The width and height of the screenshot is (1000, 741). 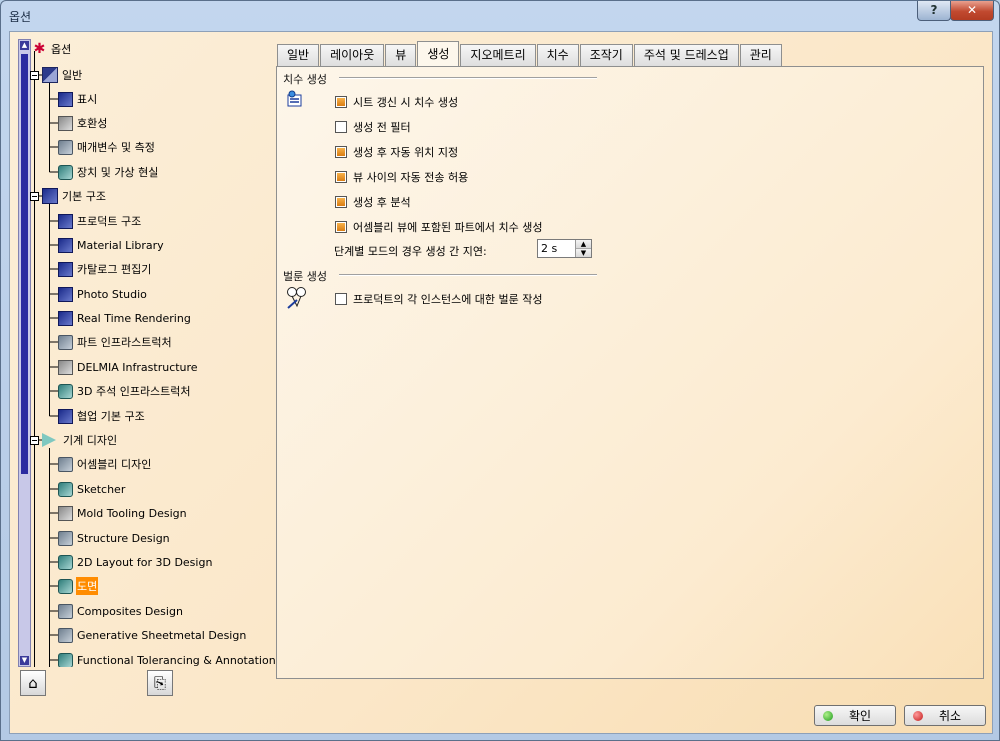 I want to click on tree-item-2d-layout: 2D Layout for 3D Design, so click(x=135, y=562).